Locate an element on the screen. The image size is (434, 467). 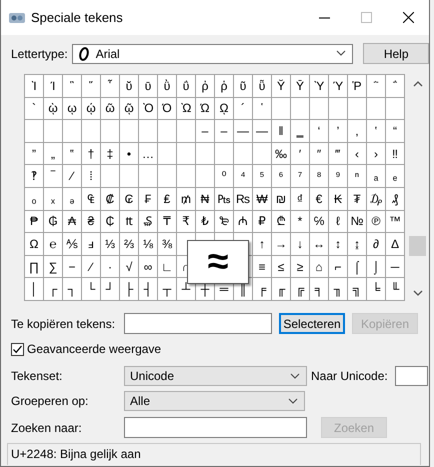
character-cell: Ὼ is located at coordinates (186, 109).